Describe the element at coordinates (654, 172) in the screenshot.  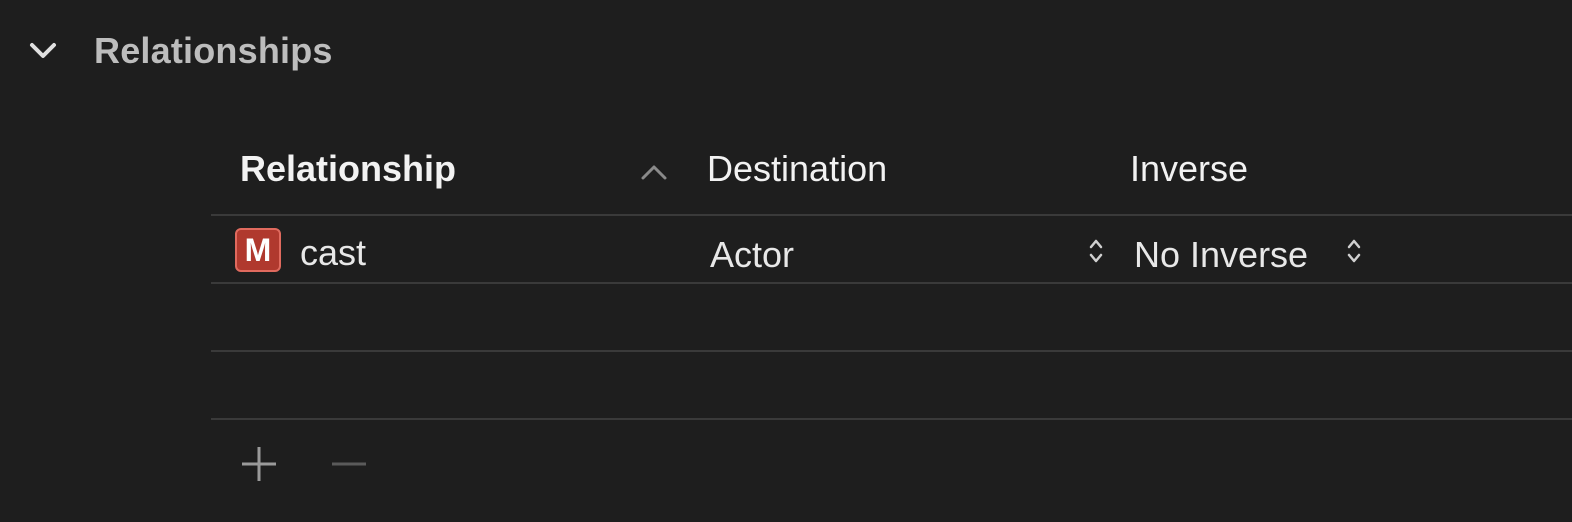
I see `chevron-up-icon` at that location.